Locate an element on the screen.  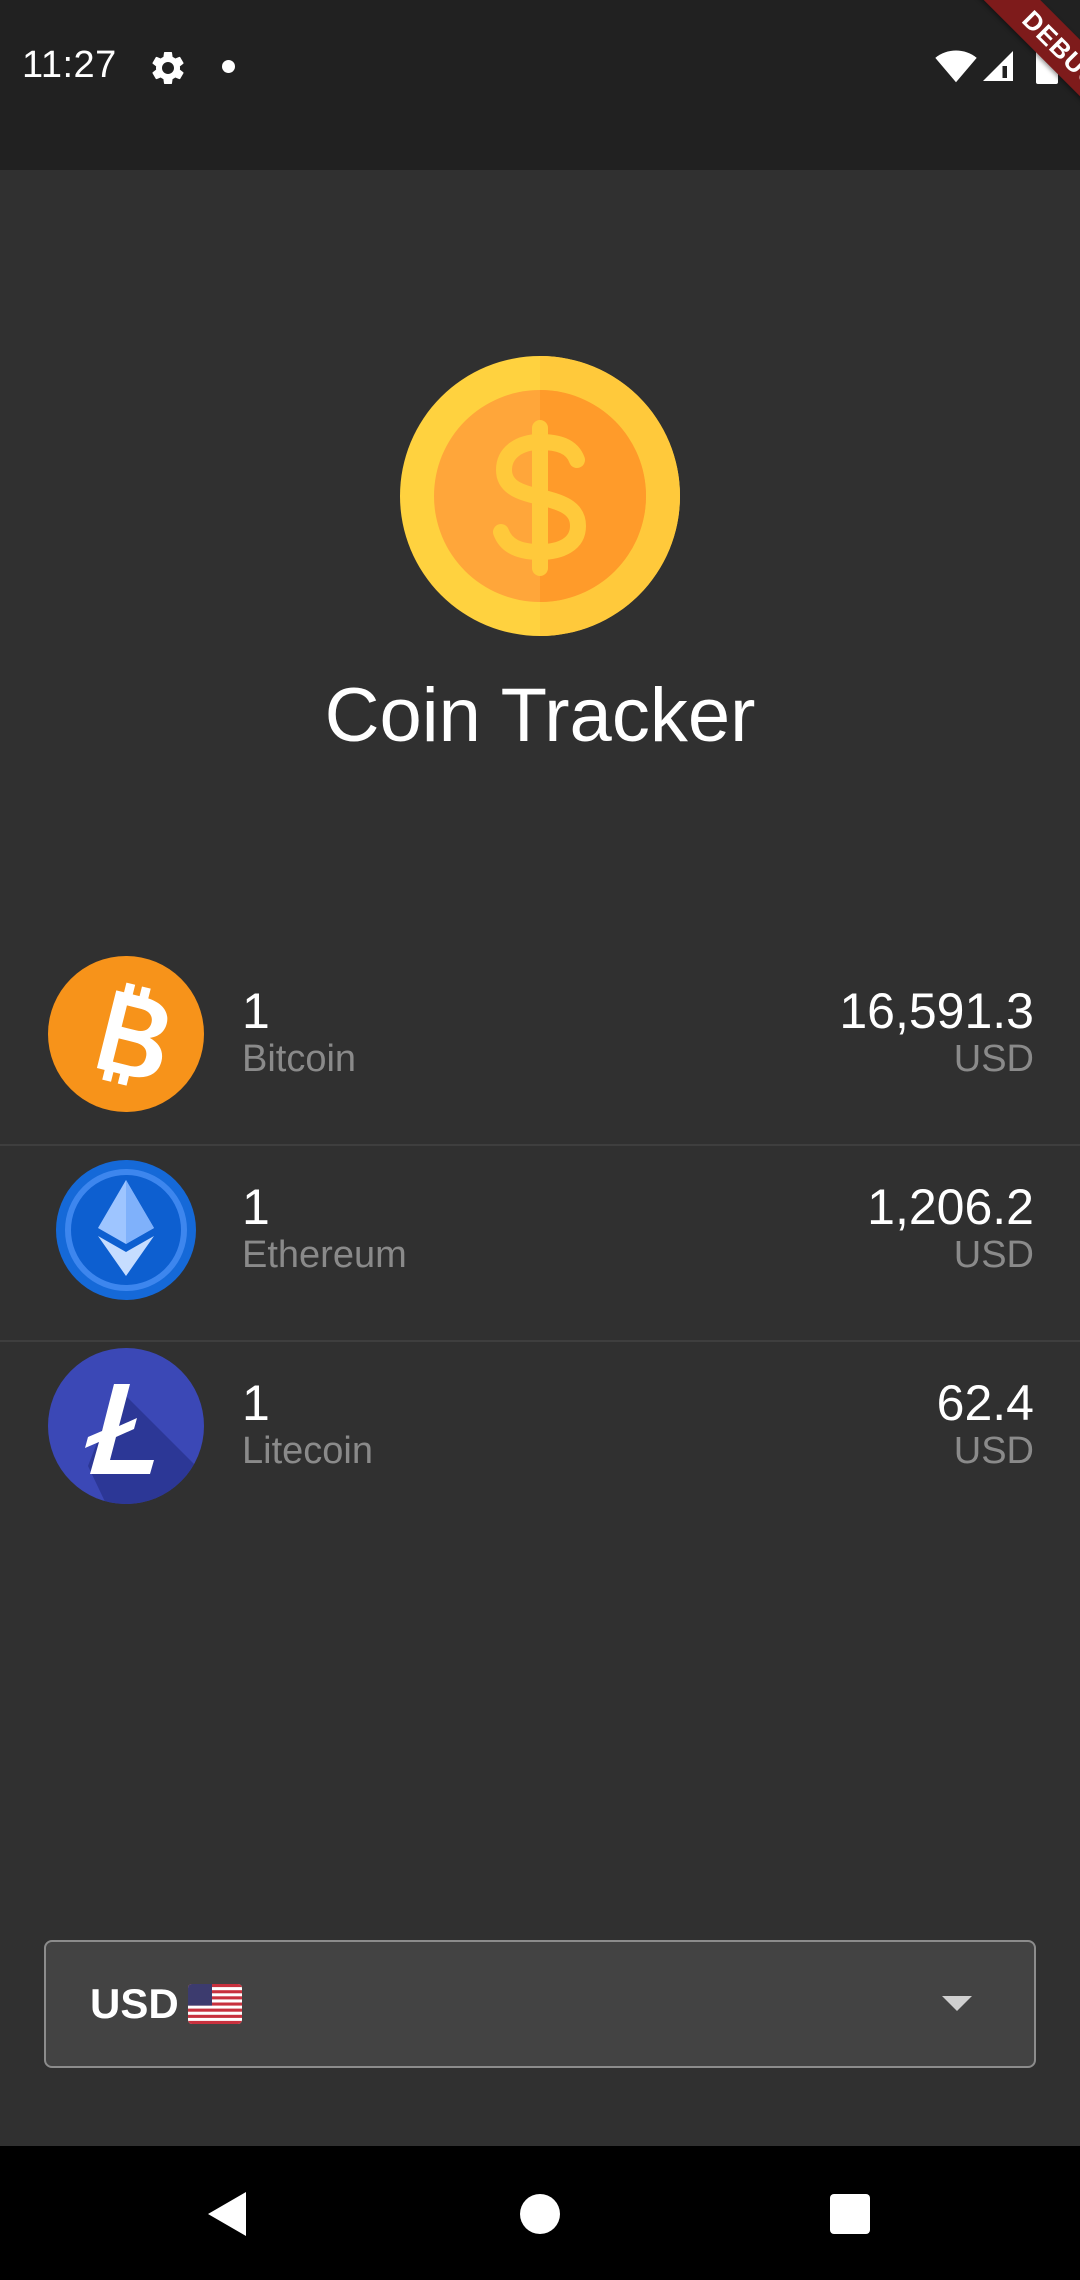
home-icon is located at coordinates (540, 2214).